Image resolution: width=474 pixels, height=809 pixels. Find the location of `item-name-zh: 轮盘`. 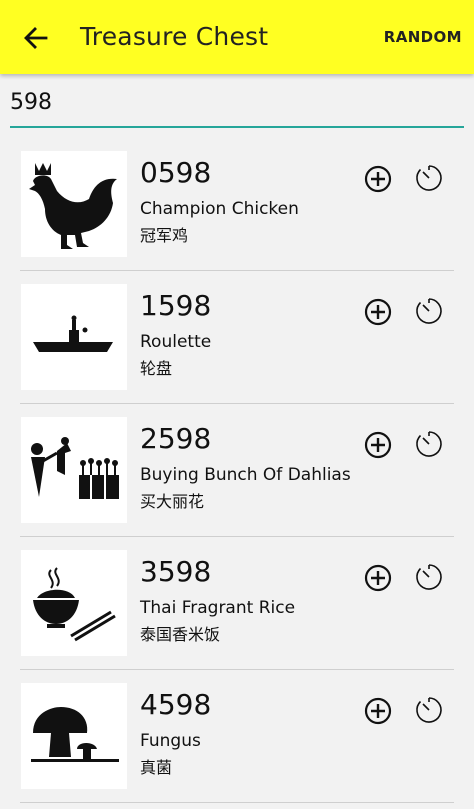

item-name-zh: 轮盘 is located at coordinates (156, 368).